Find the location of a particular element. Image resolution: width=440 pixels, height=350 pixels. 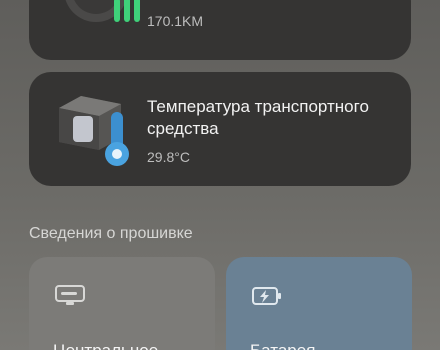

temperature-title: Температура транспортного средства is located at coordinates (258, 117).